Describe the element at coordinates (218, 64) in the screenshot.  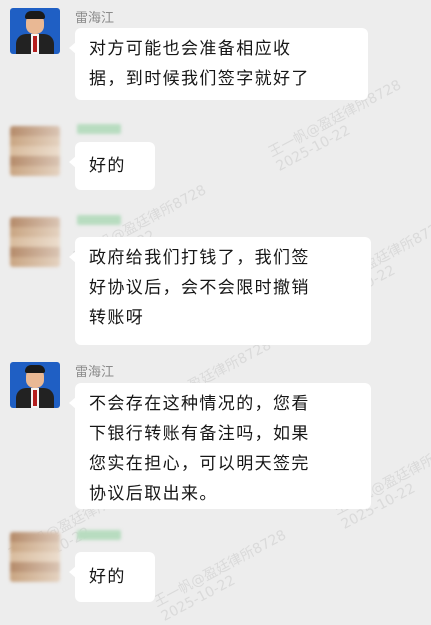
I see `message-bubble: 对方可能也会准备相应收 据，到时候我们签字就好了` at that location.